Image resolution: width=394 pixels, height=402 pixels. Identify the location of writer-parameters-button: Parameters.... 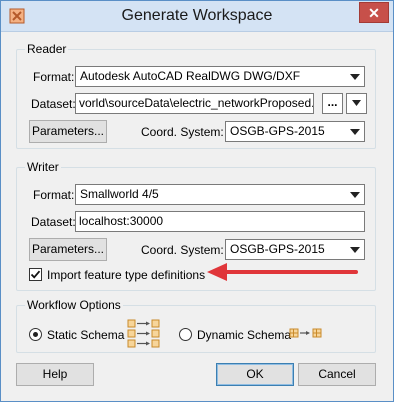
(68, 249).